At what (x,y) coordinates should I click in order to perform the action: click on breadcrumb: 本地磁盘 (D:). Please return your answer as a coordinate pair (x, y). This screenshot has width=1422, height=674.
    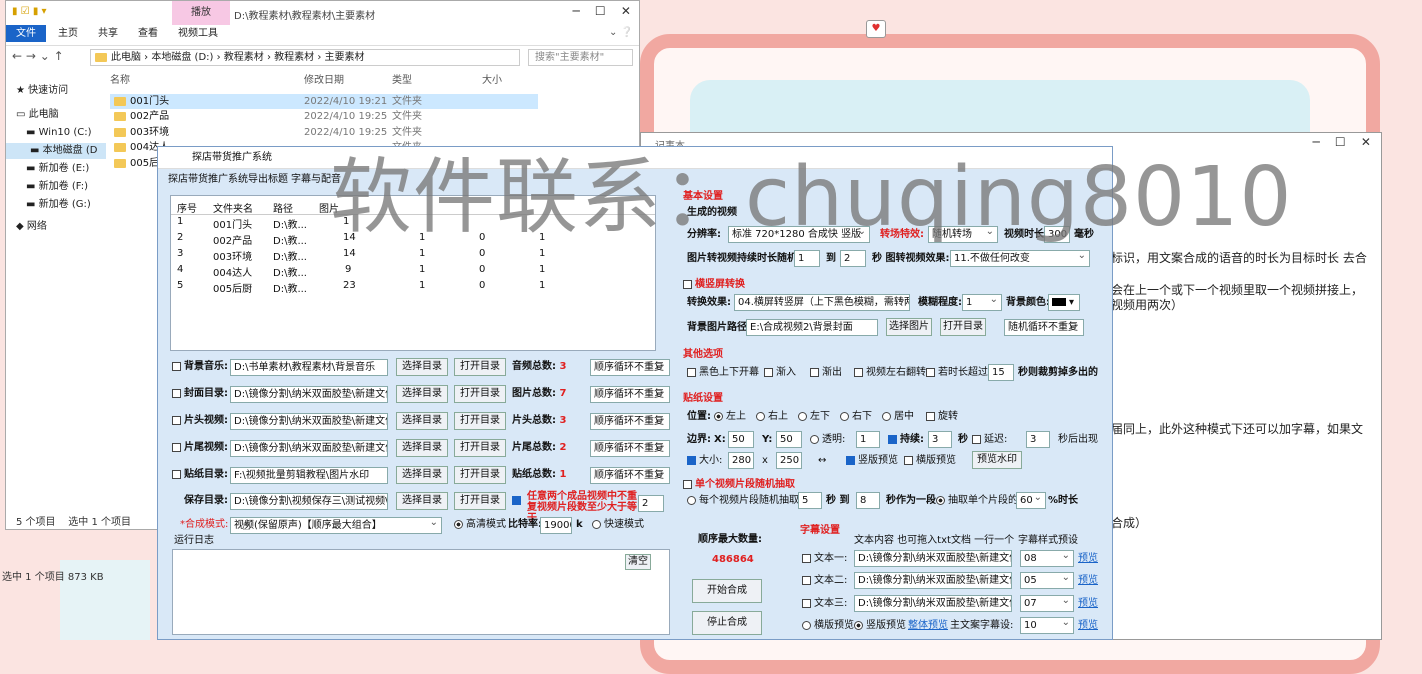
    Looking at the image, I should click on (182, 57).